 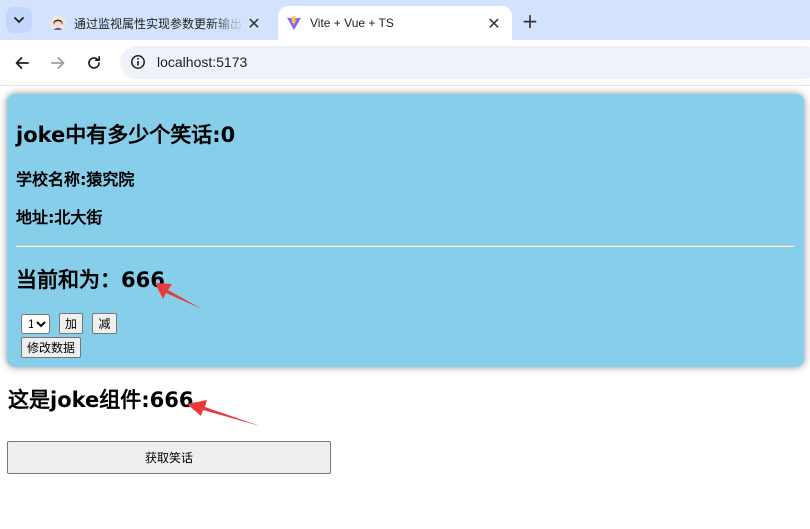 I want to click on joke-count-heading: joke中有多少个笑话:0, so click(x=126, y=135).